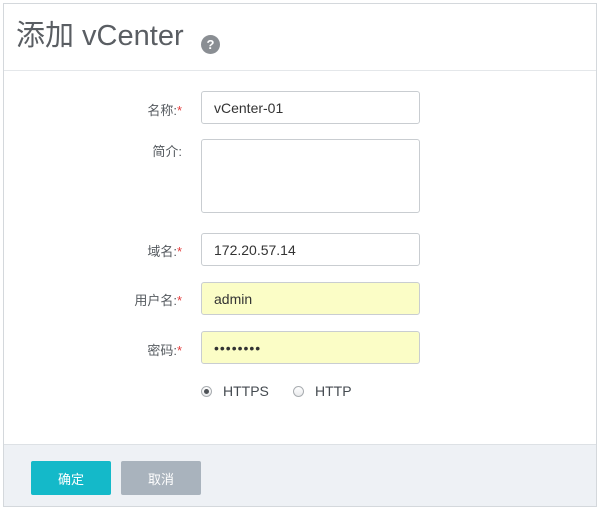 Image resolution: width=603 pixels, height=513 pixels. What do you see at coordinates (333, 391) in the screenshot?
I see `radio-http-label: HTTP` at bounding box center [333, 391].